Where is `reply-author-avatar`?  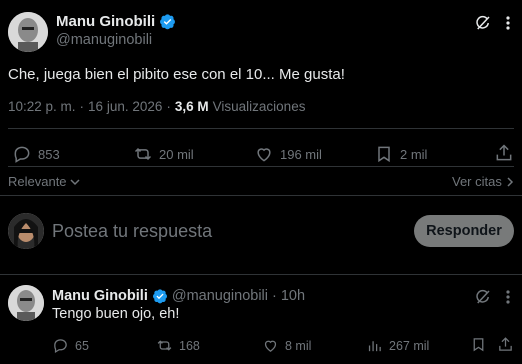 reply-author-avatar is located at coordinates (26, 303).